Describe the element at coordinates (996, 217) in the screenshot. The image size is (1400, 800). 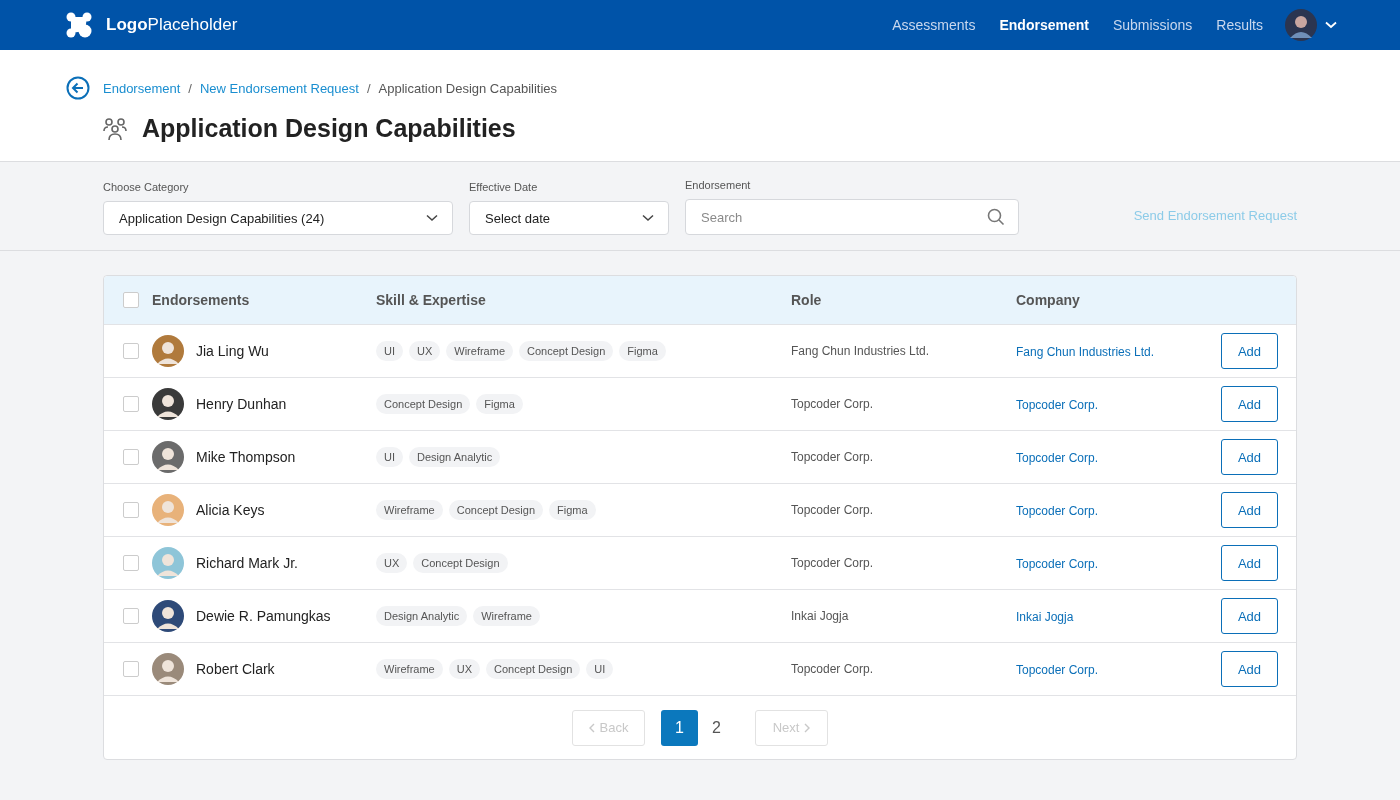
I see `search-icon` at that location.